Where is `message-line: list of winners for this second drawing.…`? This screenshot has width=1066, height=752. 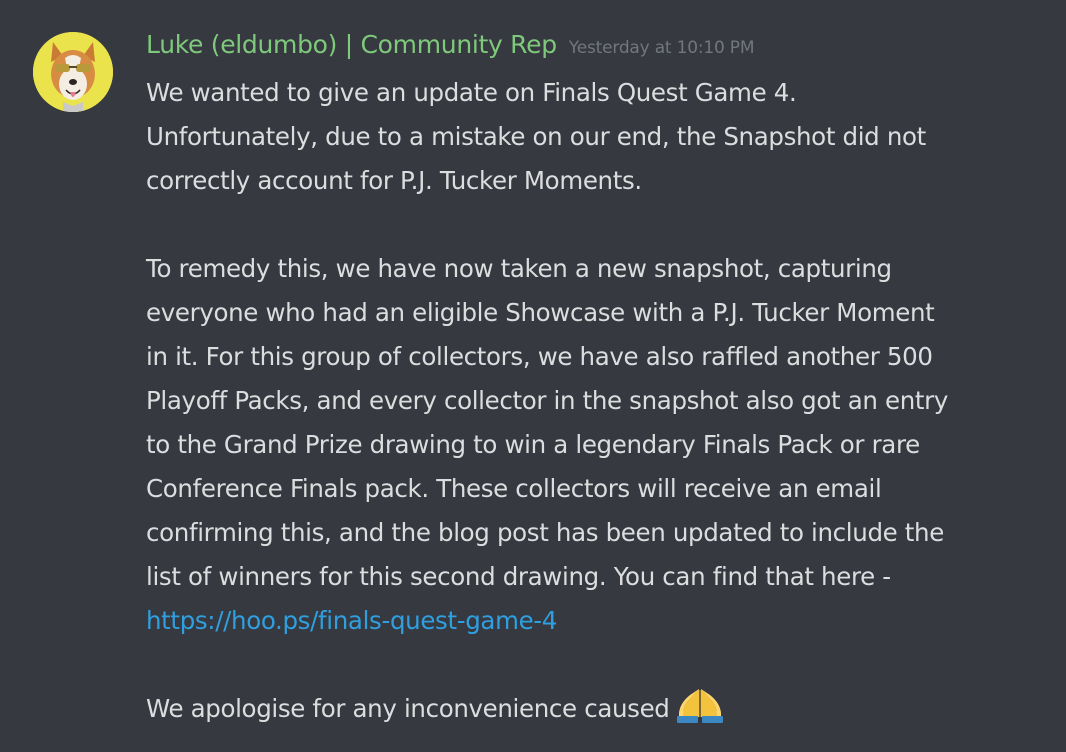
message-line: list of winners for this second drawing.… is located at coordinates (518, 576).